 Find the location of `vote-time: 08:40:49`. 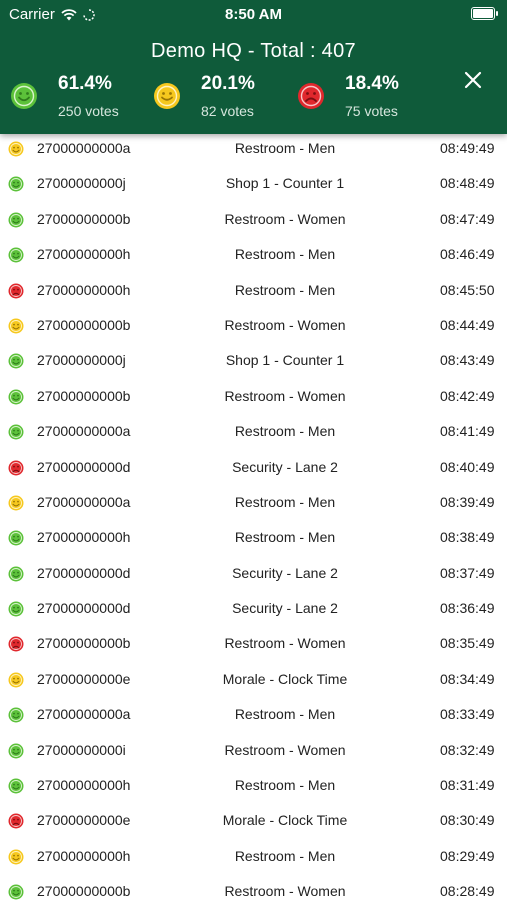

vote-time: 08:40:49 is located at coordinates (467, 466).